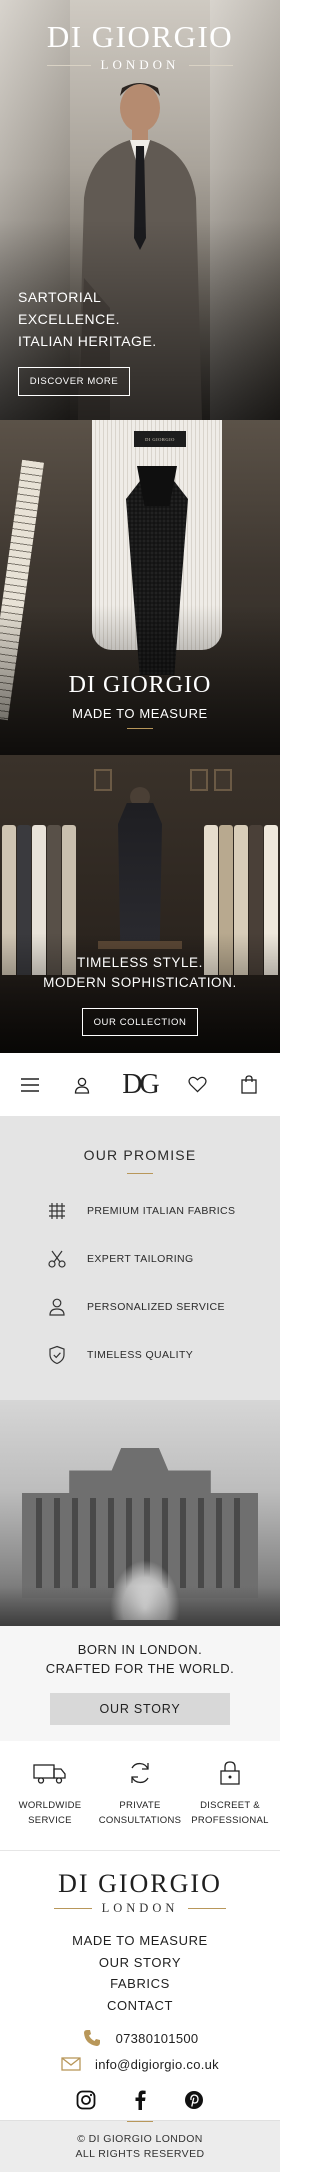  Describe the element at coordinates (140, 1983) in the screenshot. I see `footer-link-fabrics: FABRICS` at that location.